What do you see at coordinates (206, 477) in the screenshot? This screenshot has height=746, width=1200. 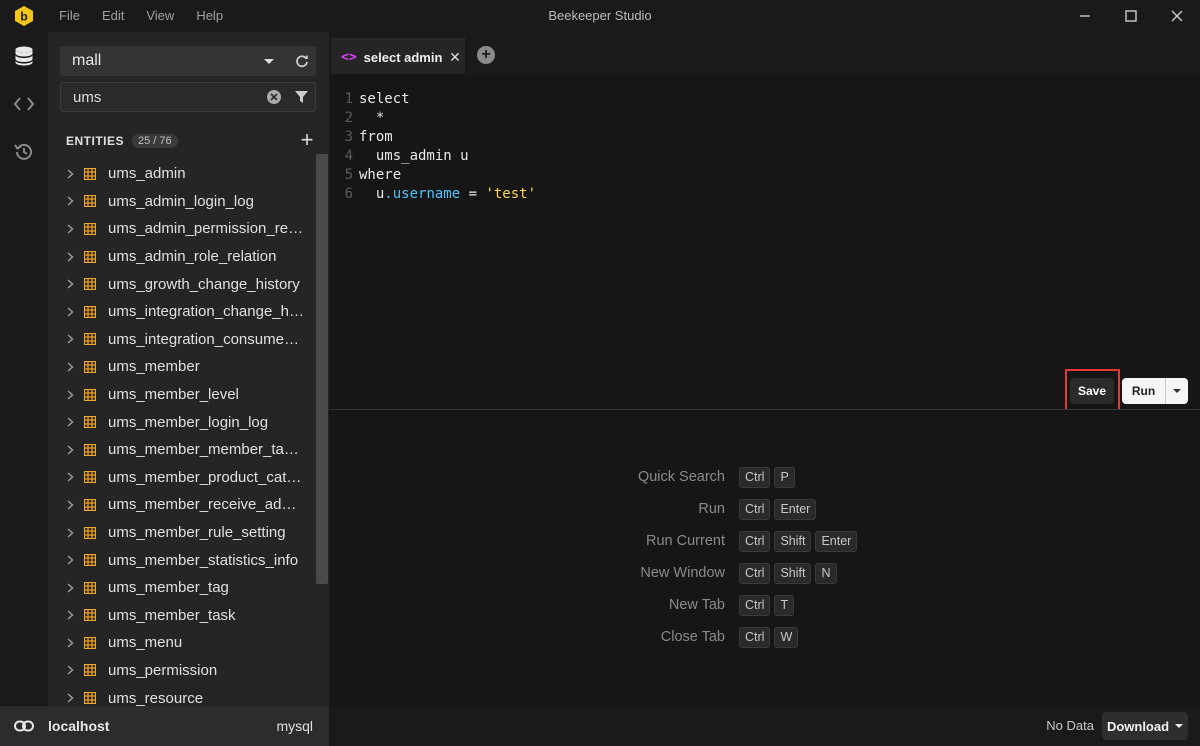 I see `entity-name: ums_member_product_category_relation` at bounding box center [206, 477].